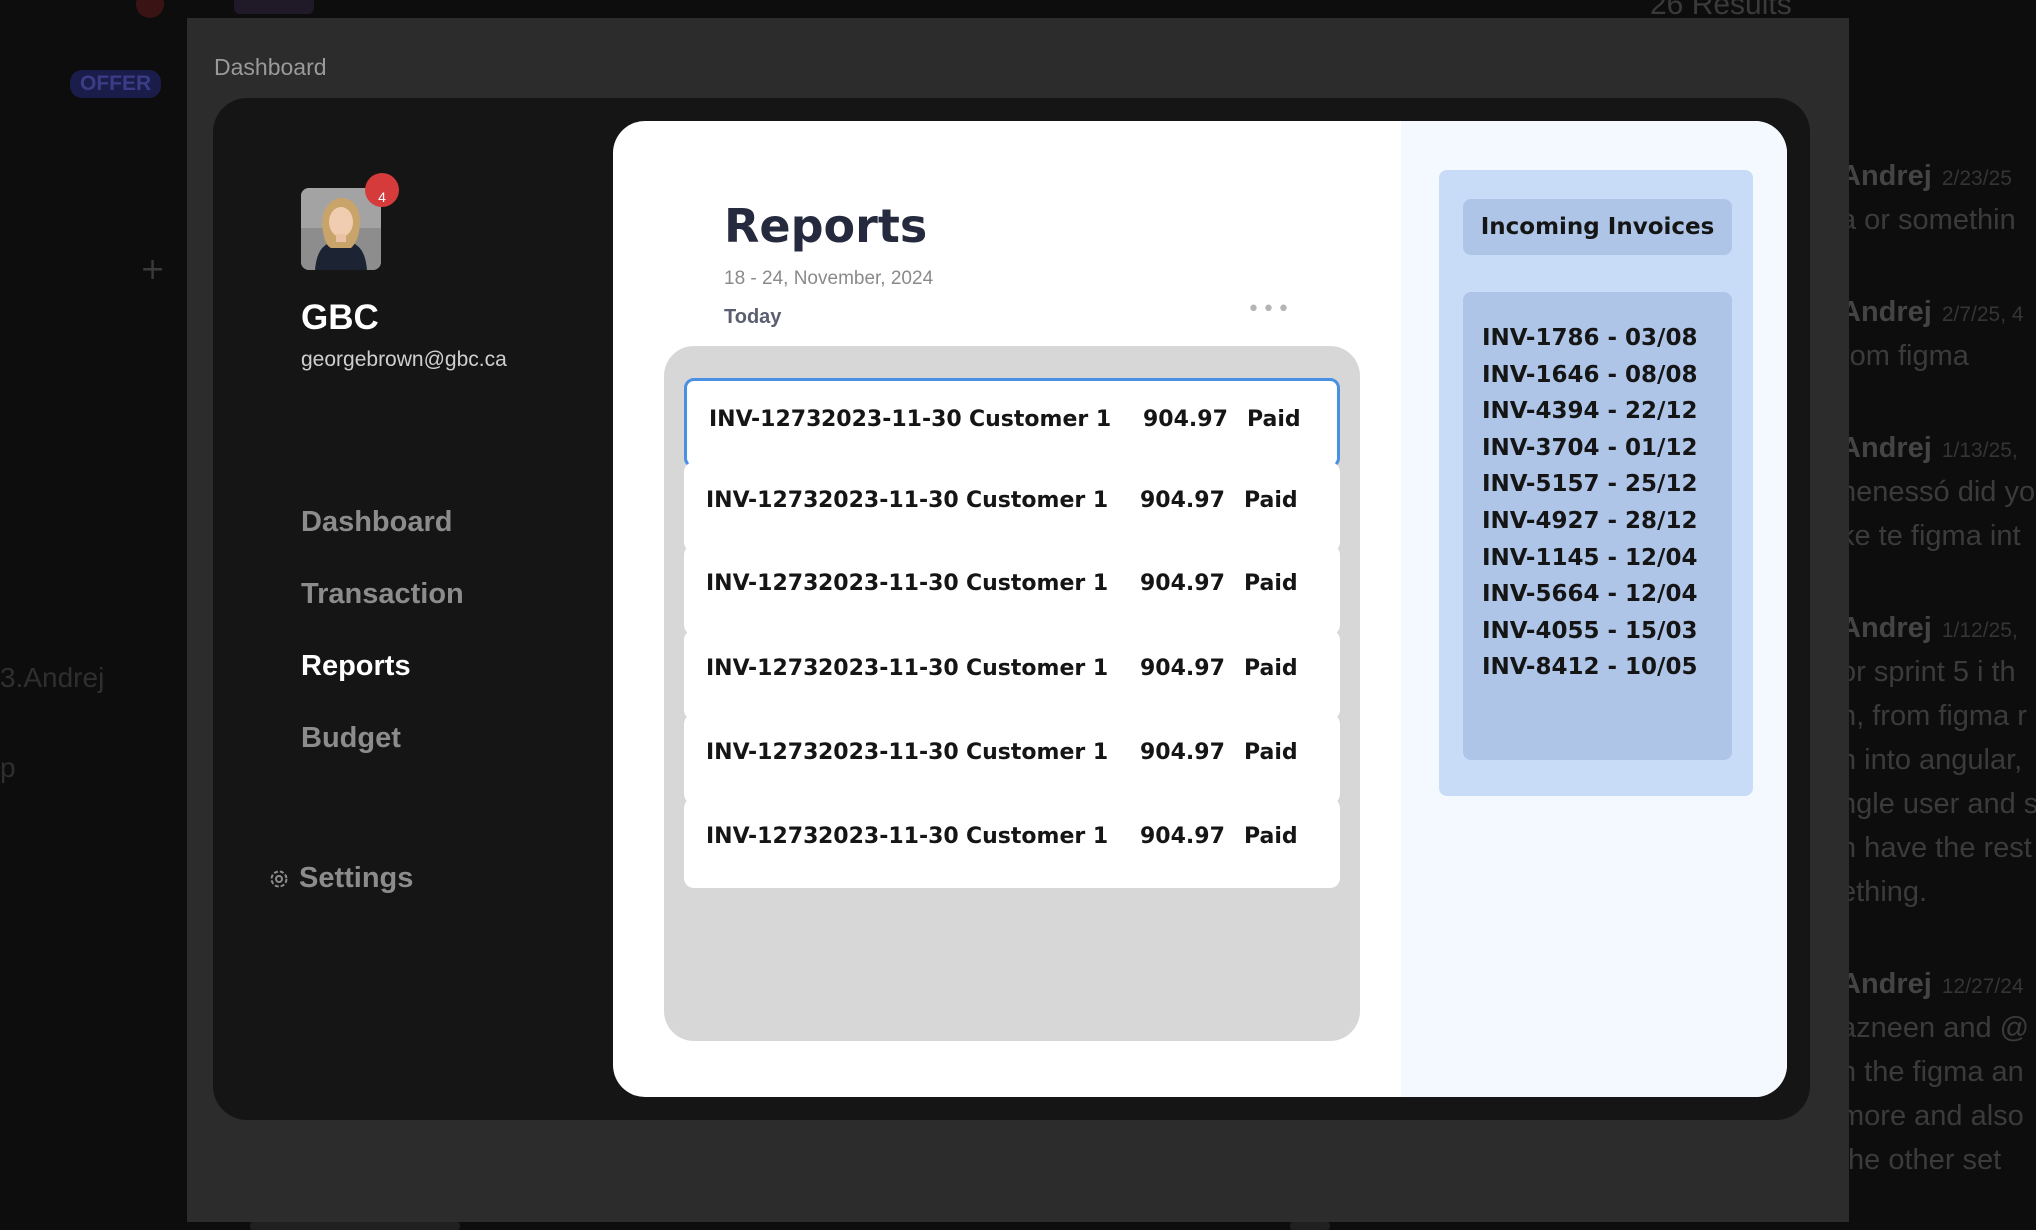 The image size is (2036, 1230). I want to click on chat-text: henessó did yo, so click(1938, 492).